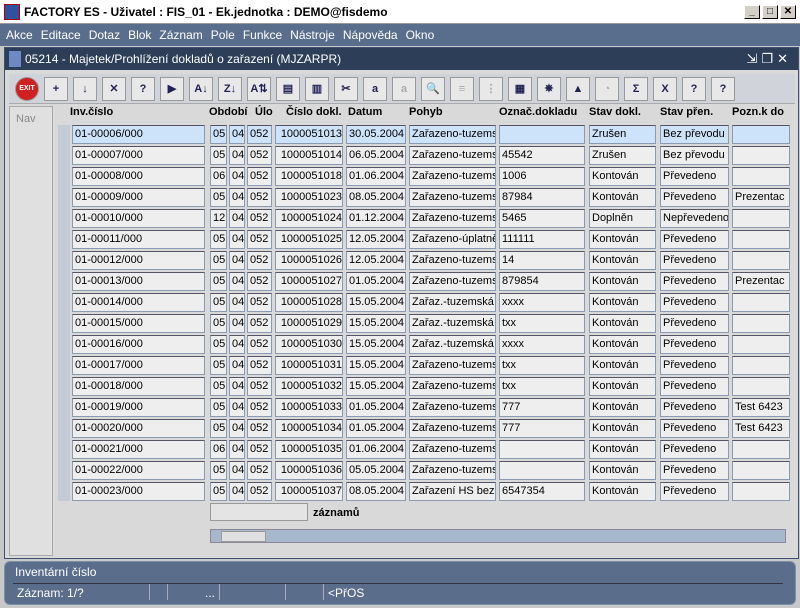  What do you see at coordinates (309, 134) in the screenshot?
I see `cell-4: 1000051013` at bounding box center [309, 134].